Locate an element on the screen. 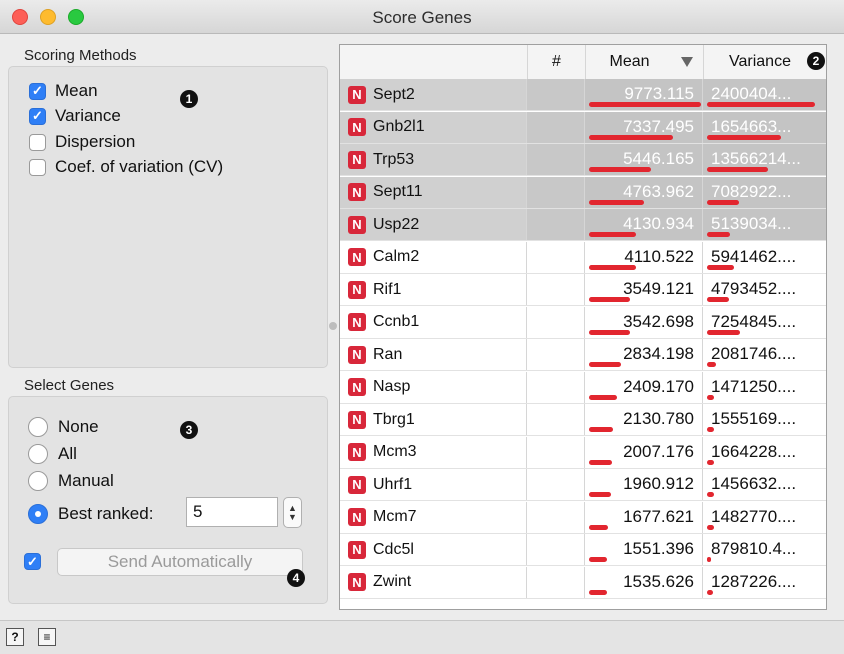 The width and height of the screenshot is (844, 654). method-variance-checkbox: ✓ Variance is located at coordinates (75, 116).